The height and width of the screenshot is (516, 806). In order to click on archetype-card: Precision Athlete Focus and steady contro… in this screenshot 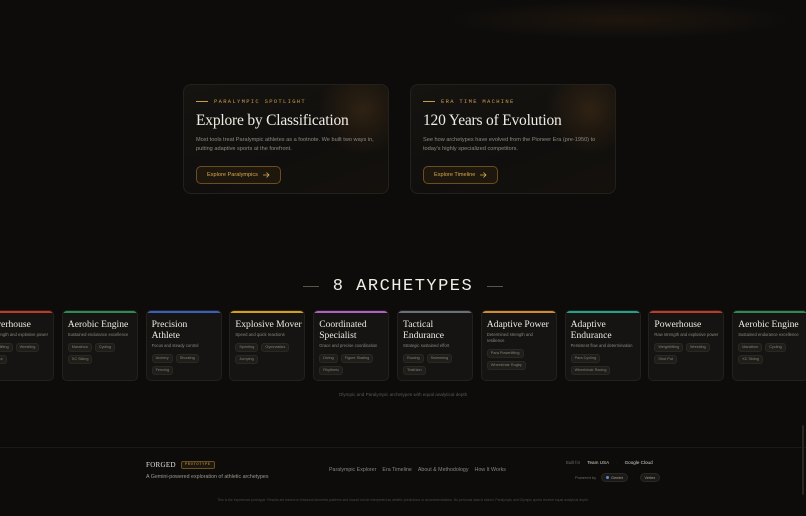, I will do `click(183, 345)`.